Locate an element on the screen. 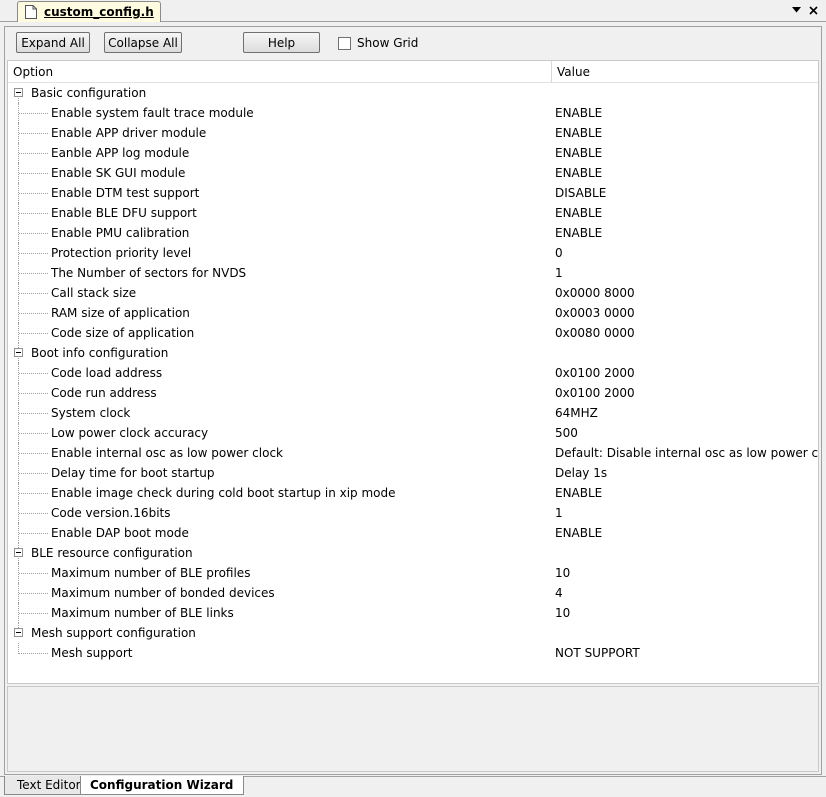 The height and width of the screenshot is (797, 826). tree-group-row: Basic configuration is located at coordinates (413, 93).